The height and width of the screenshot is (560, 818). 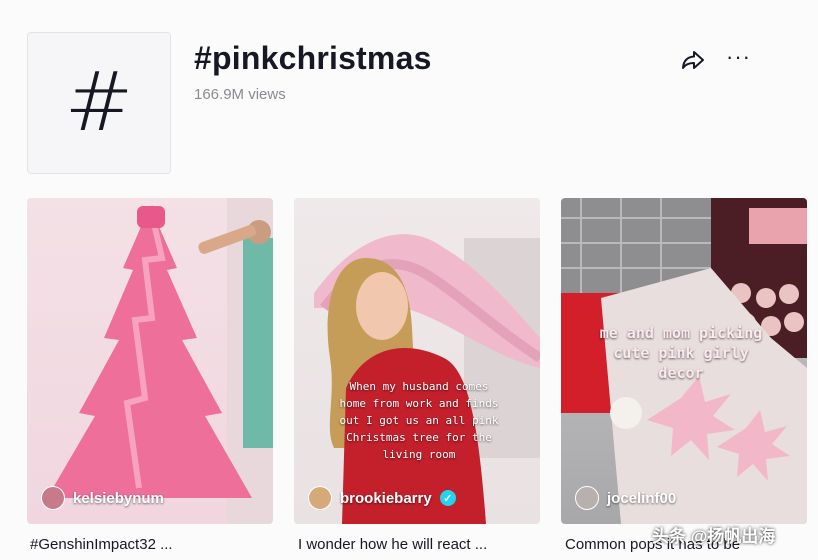 I want to click on hashtag-icon: #, so click(x=99, y=102).